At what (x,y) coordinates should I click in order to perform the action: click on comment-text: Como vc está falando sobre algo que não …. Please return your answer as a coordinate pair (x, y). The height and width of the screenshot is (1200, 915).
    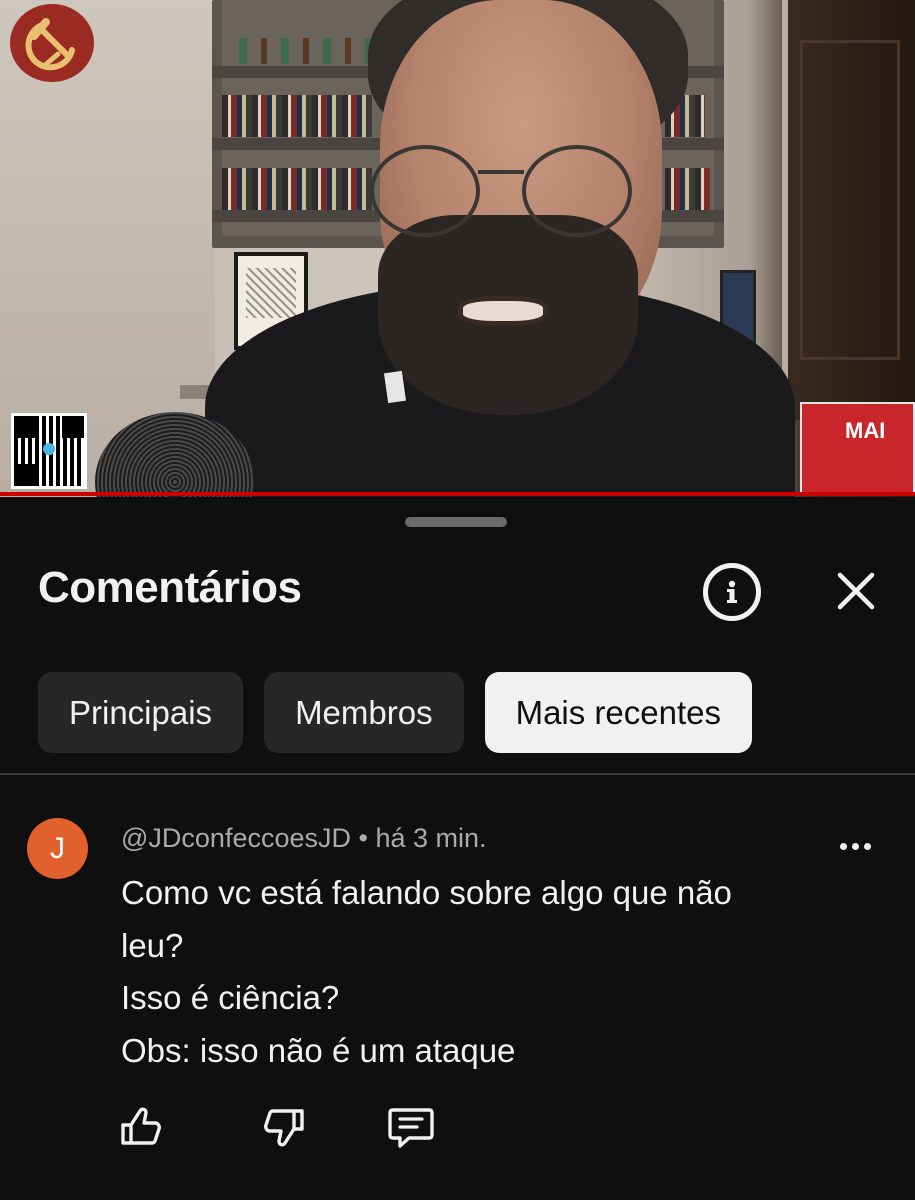
    Looking at the image, I should click on (471, 972).